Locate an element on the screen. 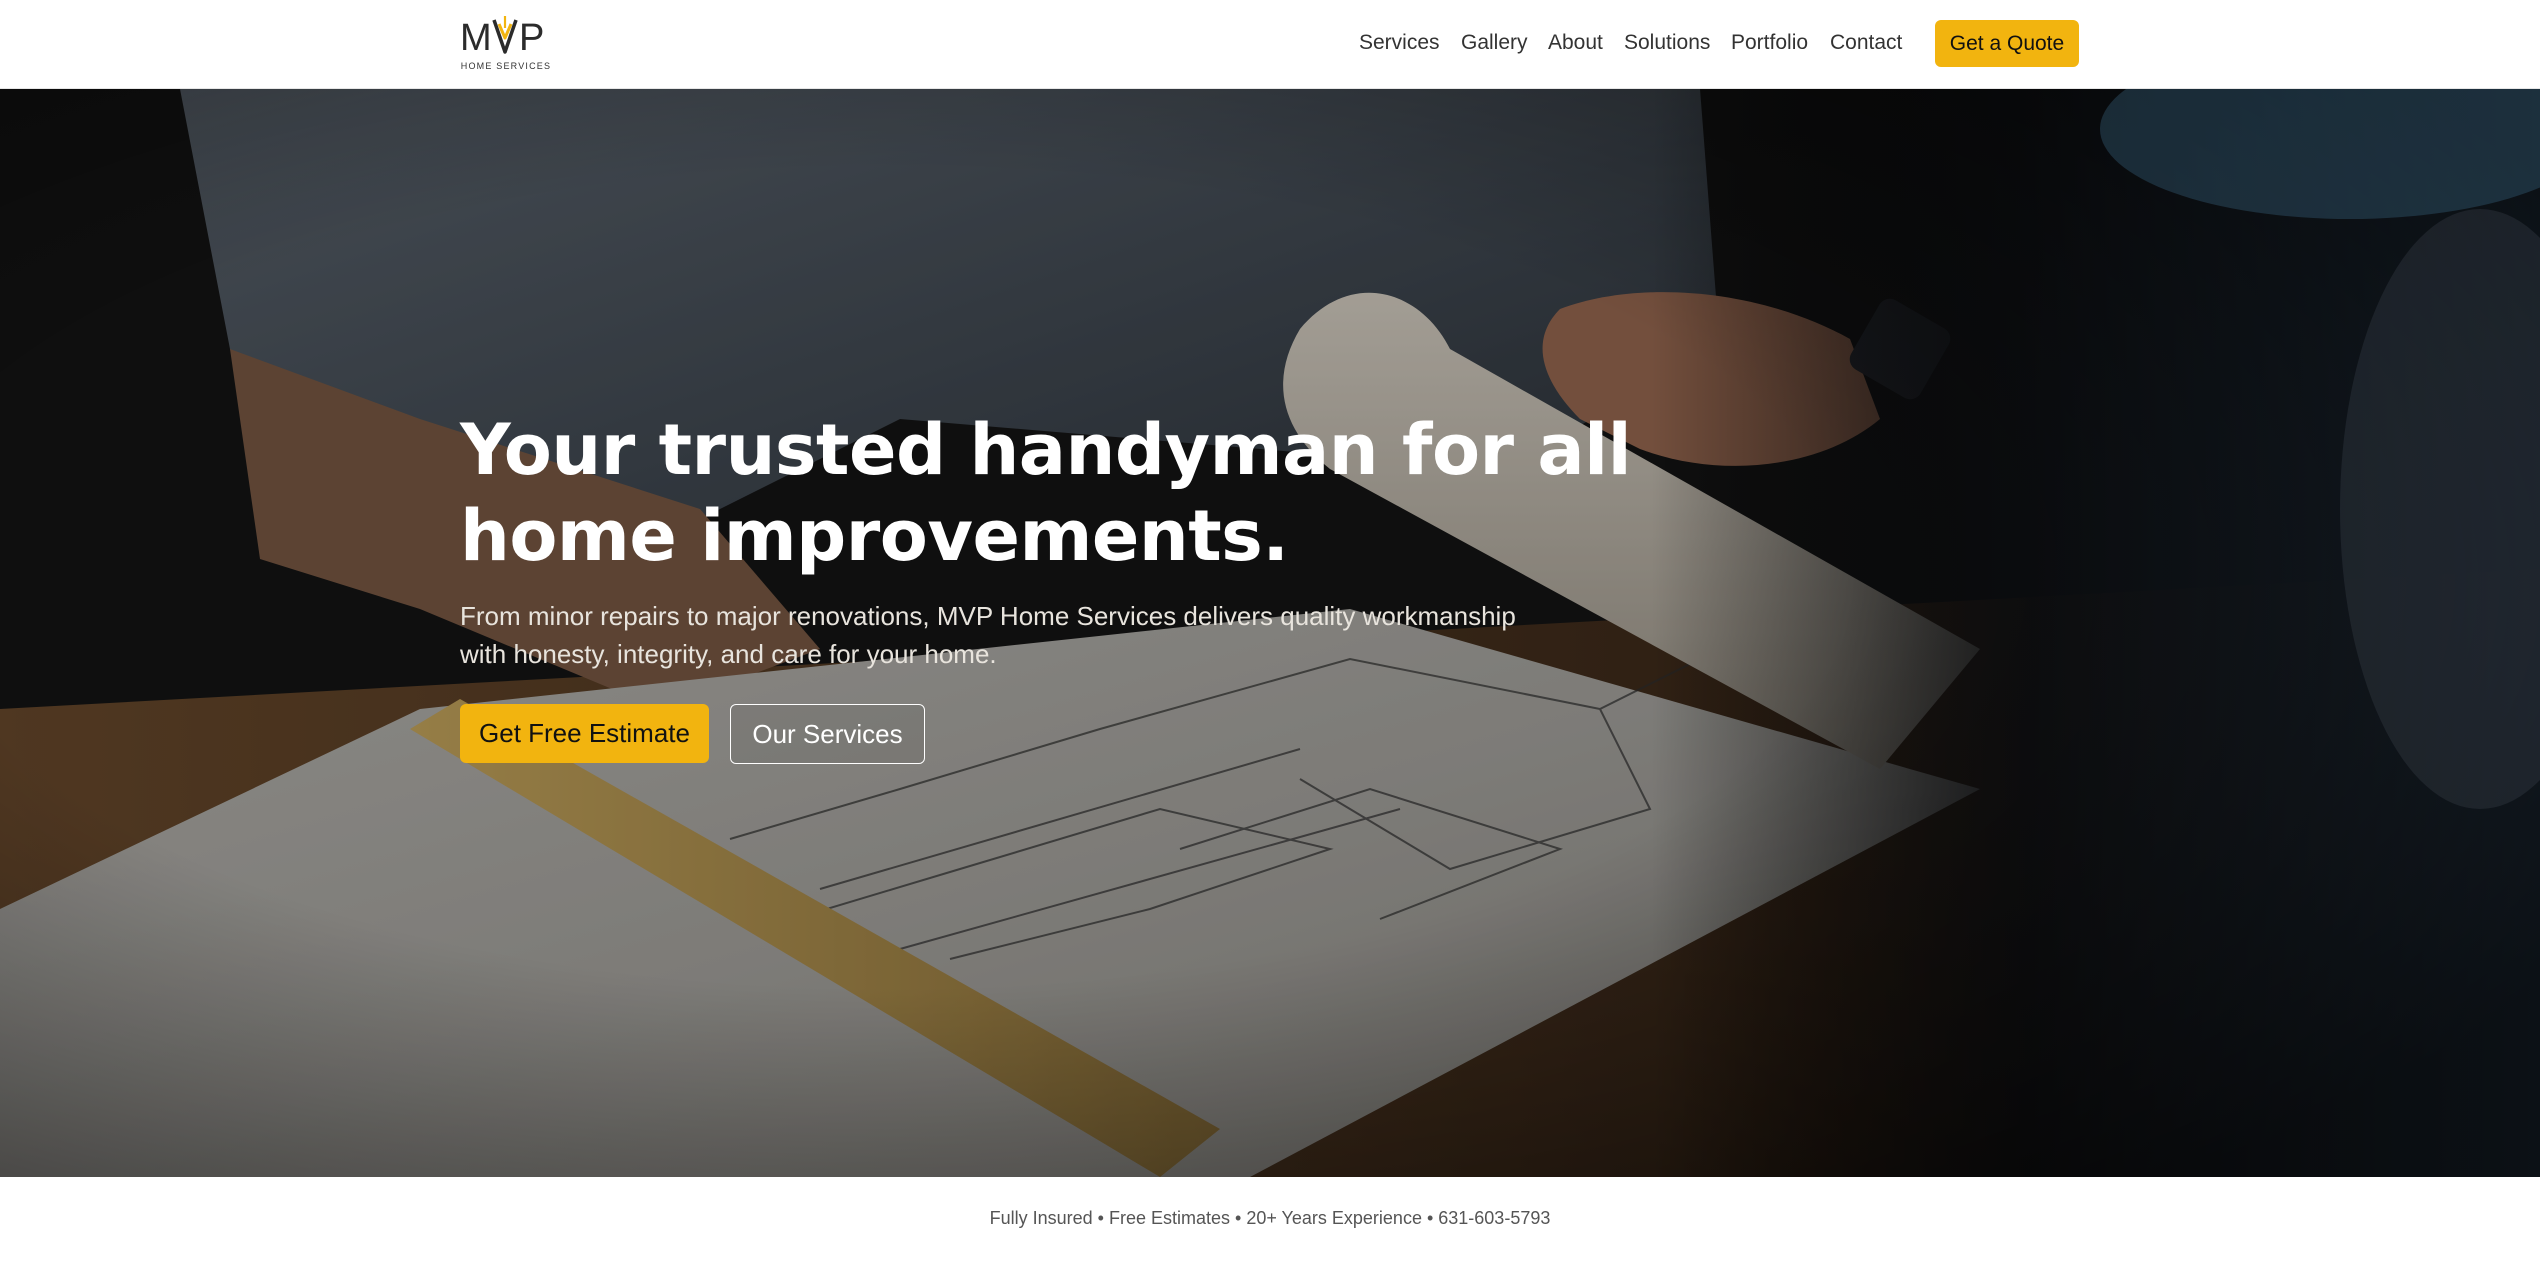  get-quote-button: Get a Quote is located at coordinates (2007, 43).